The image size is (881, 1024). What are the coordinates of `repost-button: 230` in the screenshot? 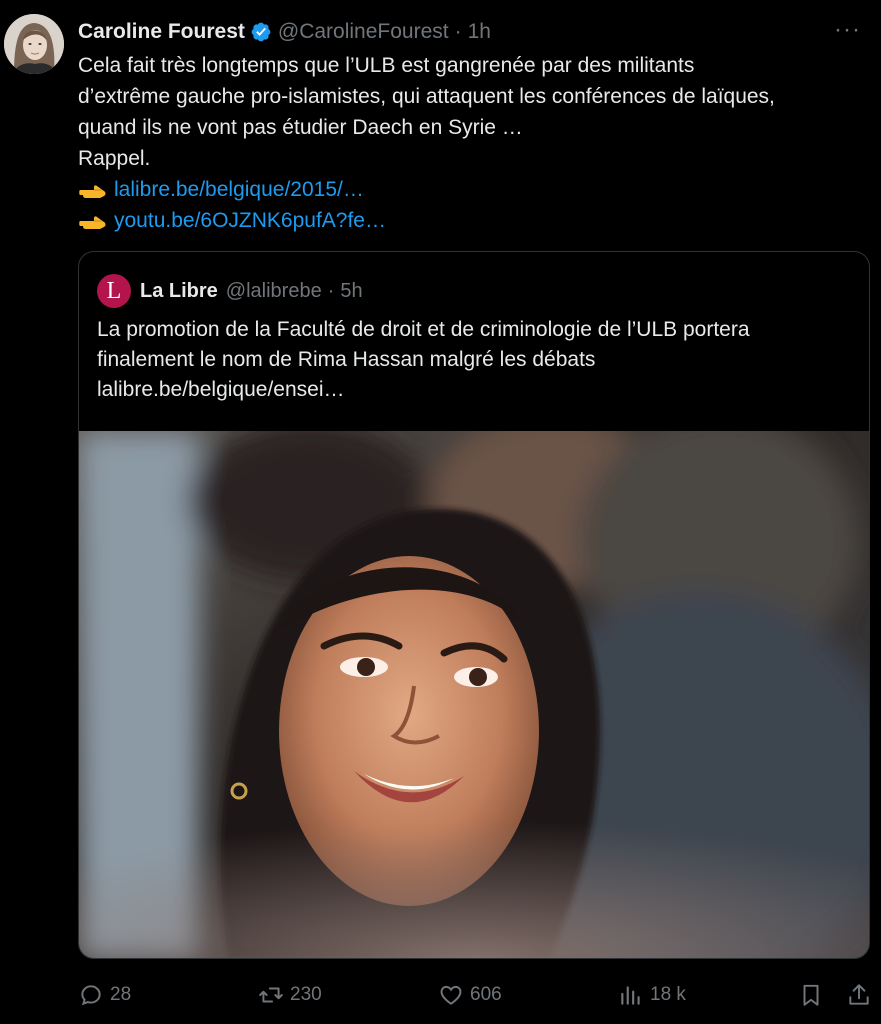 It's located at (290, 995).